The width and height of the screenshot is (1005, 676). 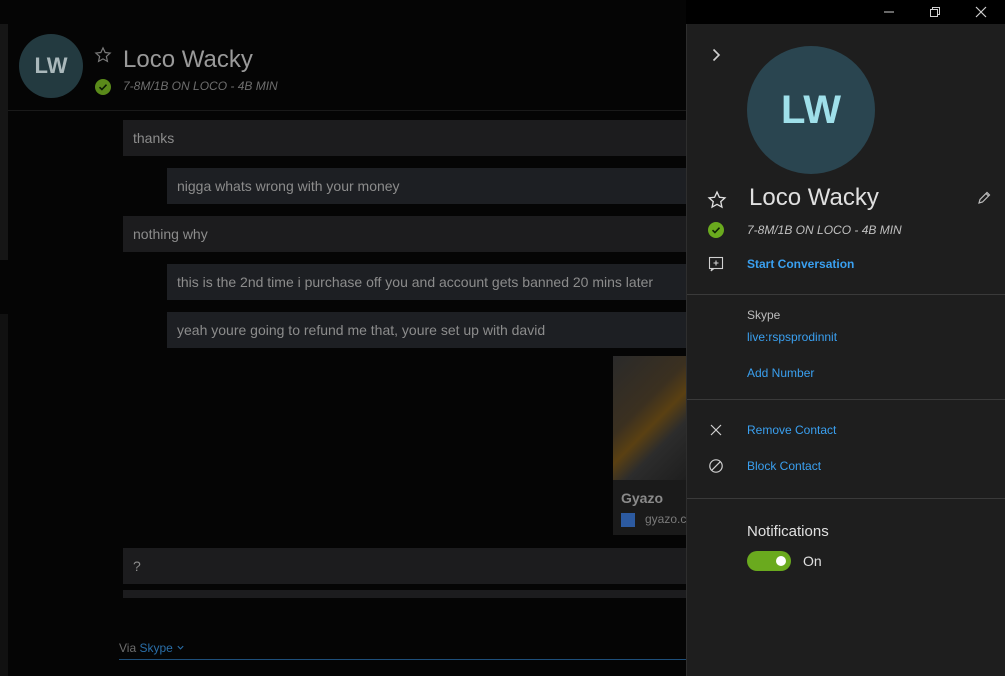 What do you see at coordinates (155, 648) in the screenshot?
I see `via-service: Skype` at bounding box center [155, 648].